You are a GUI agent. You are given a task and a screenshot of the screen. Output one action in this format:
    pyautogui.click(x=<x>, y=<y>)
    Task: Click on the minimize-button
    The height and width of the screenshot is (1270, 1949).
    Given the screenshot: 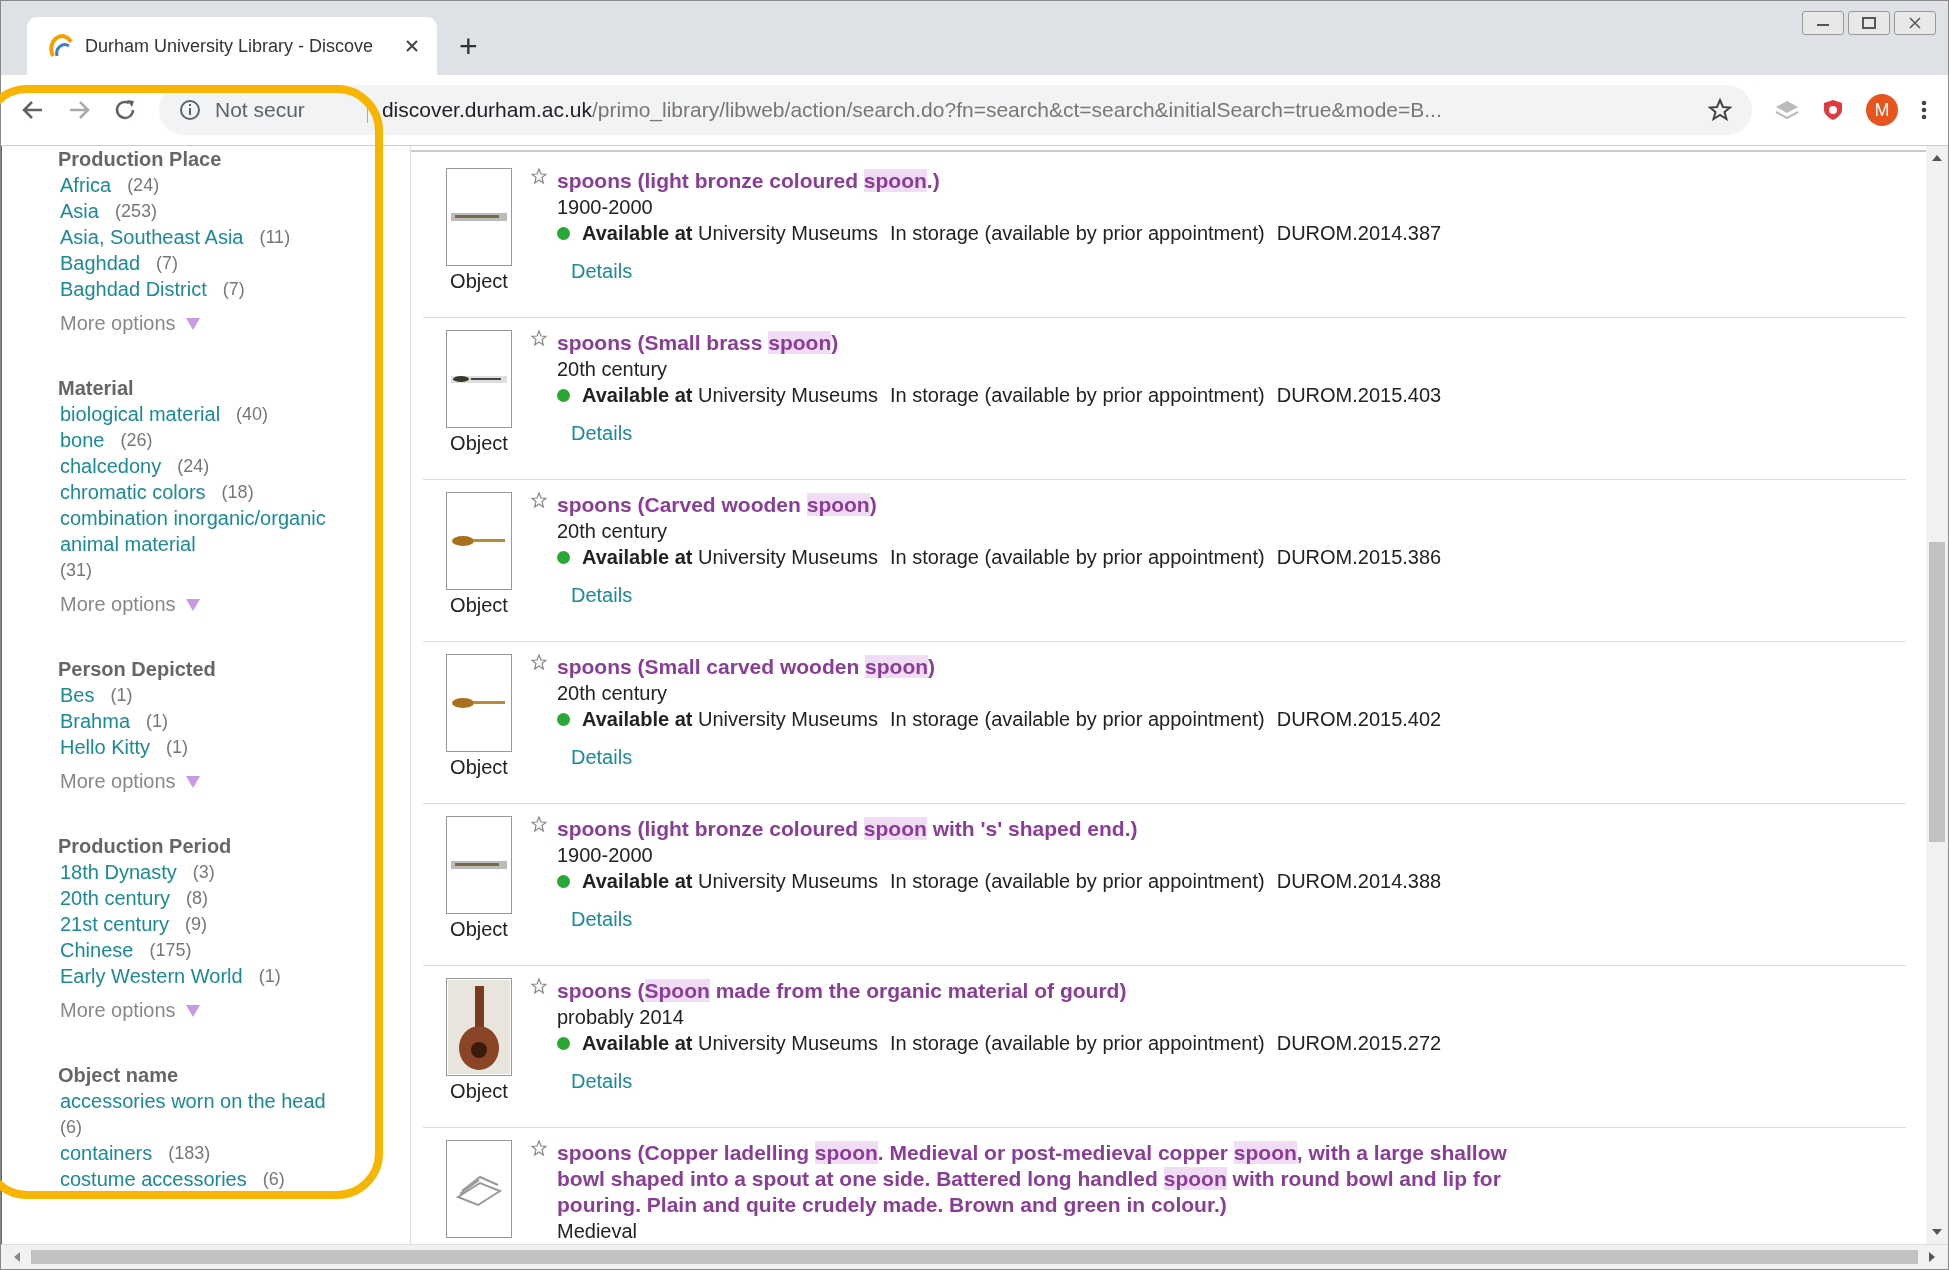 What is the action you would take?
    pyautogui.click(x=1823, y=23)
    